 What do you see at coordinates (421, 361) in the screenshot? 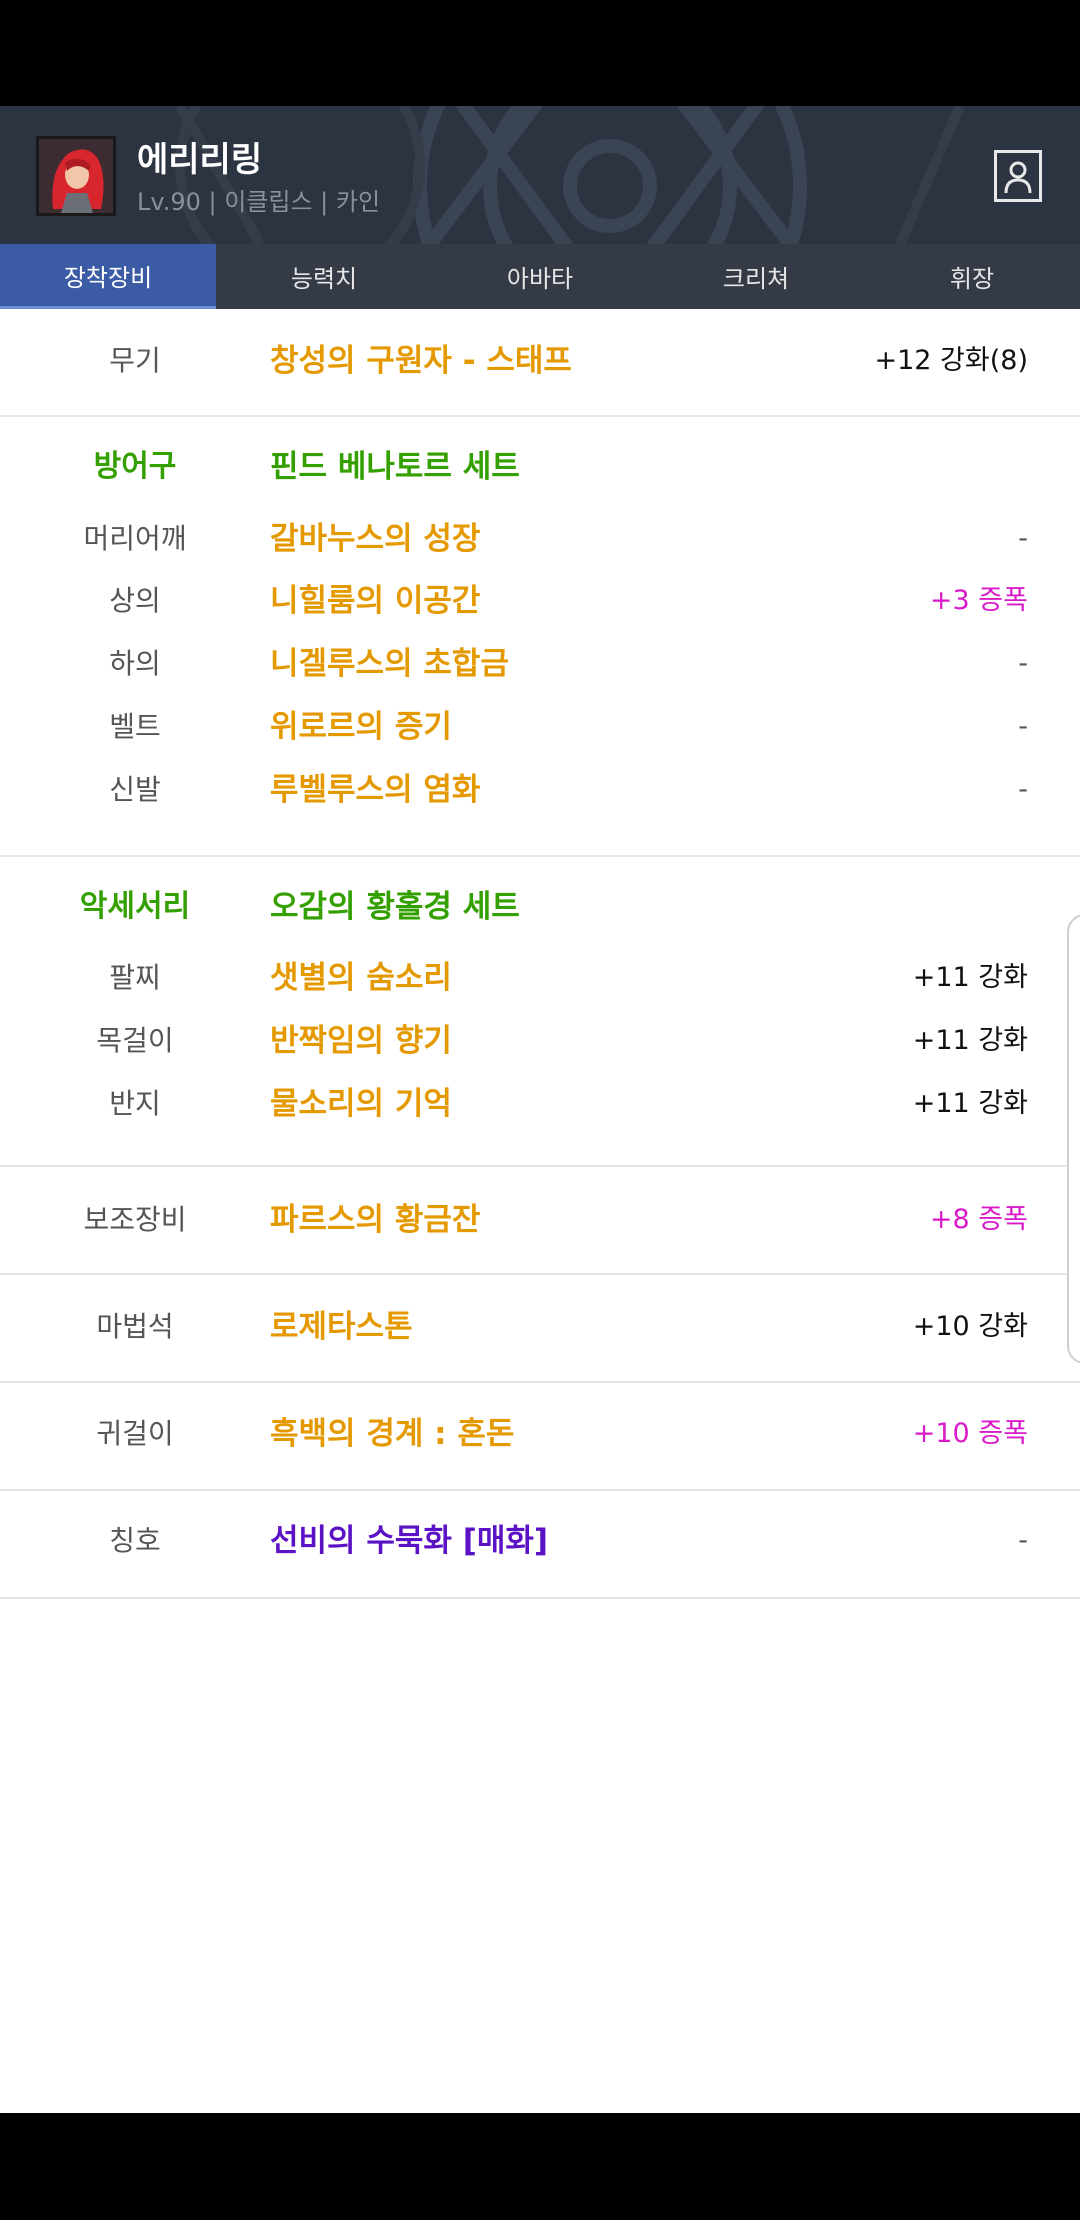
I see `item-name: 창성의 구원자 - 스태프` at bounding box center [421, 361].